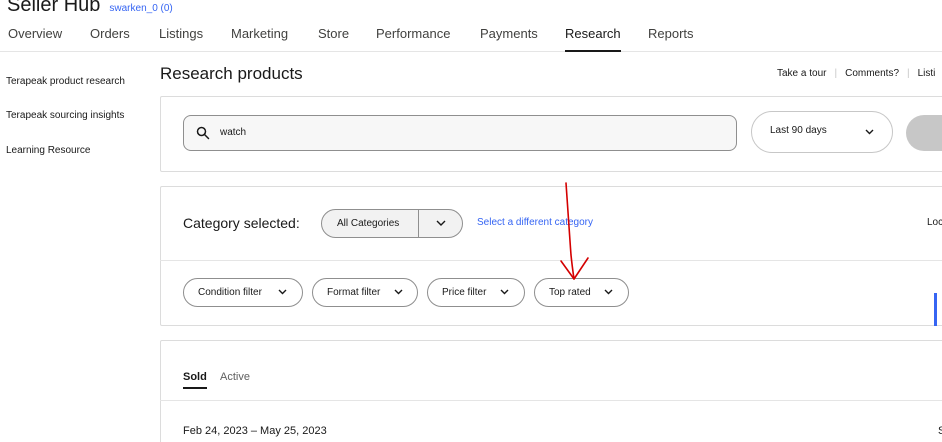 This screenshot has width=942, height=442. I want to click on nav-item-performance: Performance, so click(413, 39).